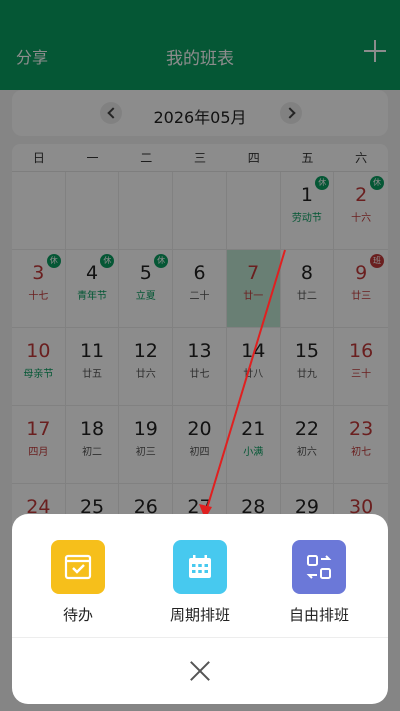 The height and width of the screenshot is (711, 400). Describe the element at coordinates (78, 567) in the screenshot. I see `todo-check-icon` at that location.